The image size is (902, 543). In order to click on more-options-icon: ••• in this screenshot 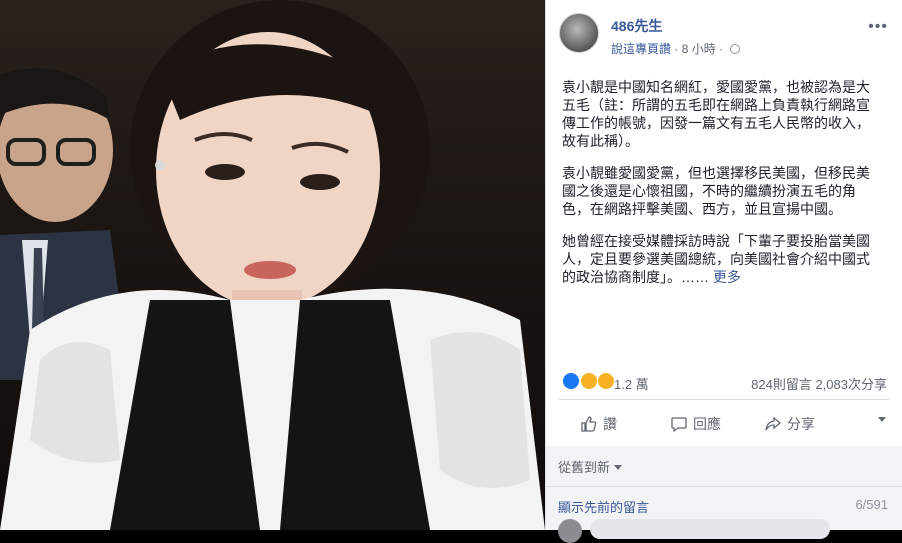, I will do `click(878, 27)`.